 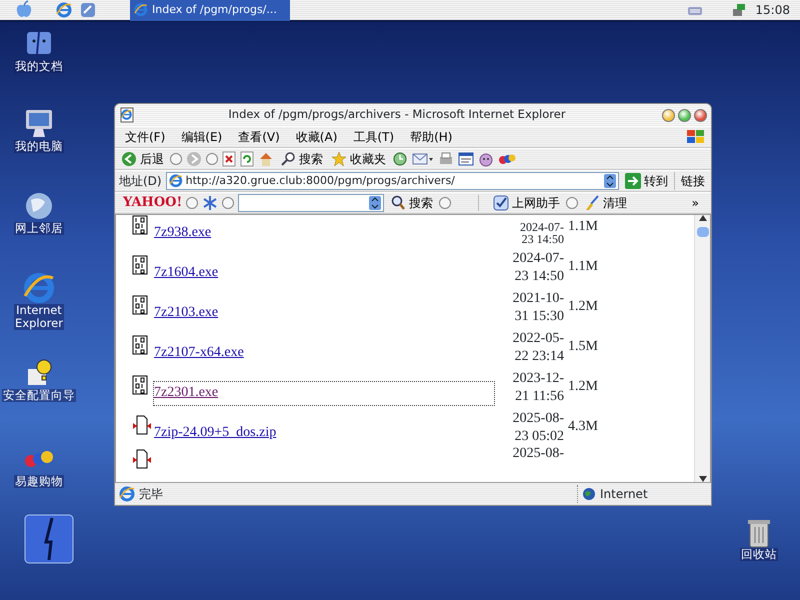 What do you see at coordinates (324, 353) in the screenshot?
I see `file-link: 7z2107-x64.exe` at bounding box center [324, 353].